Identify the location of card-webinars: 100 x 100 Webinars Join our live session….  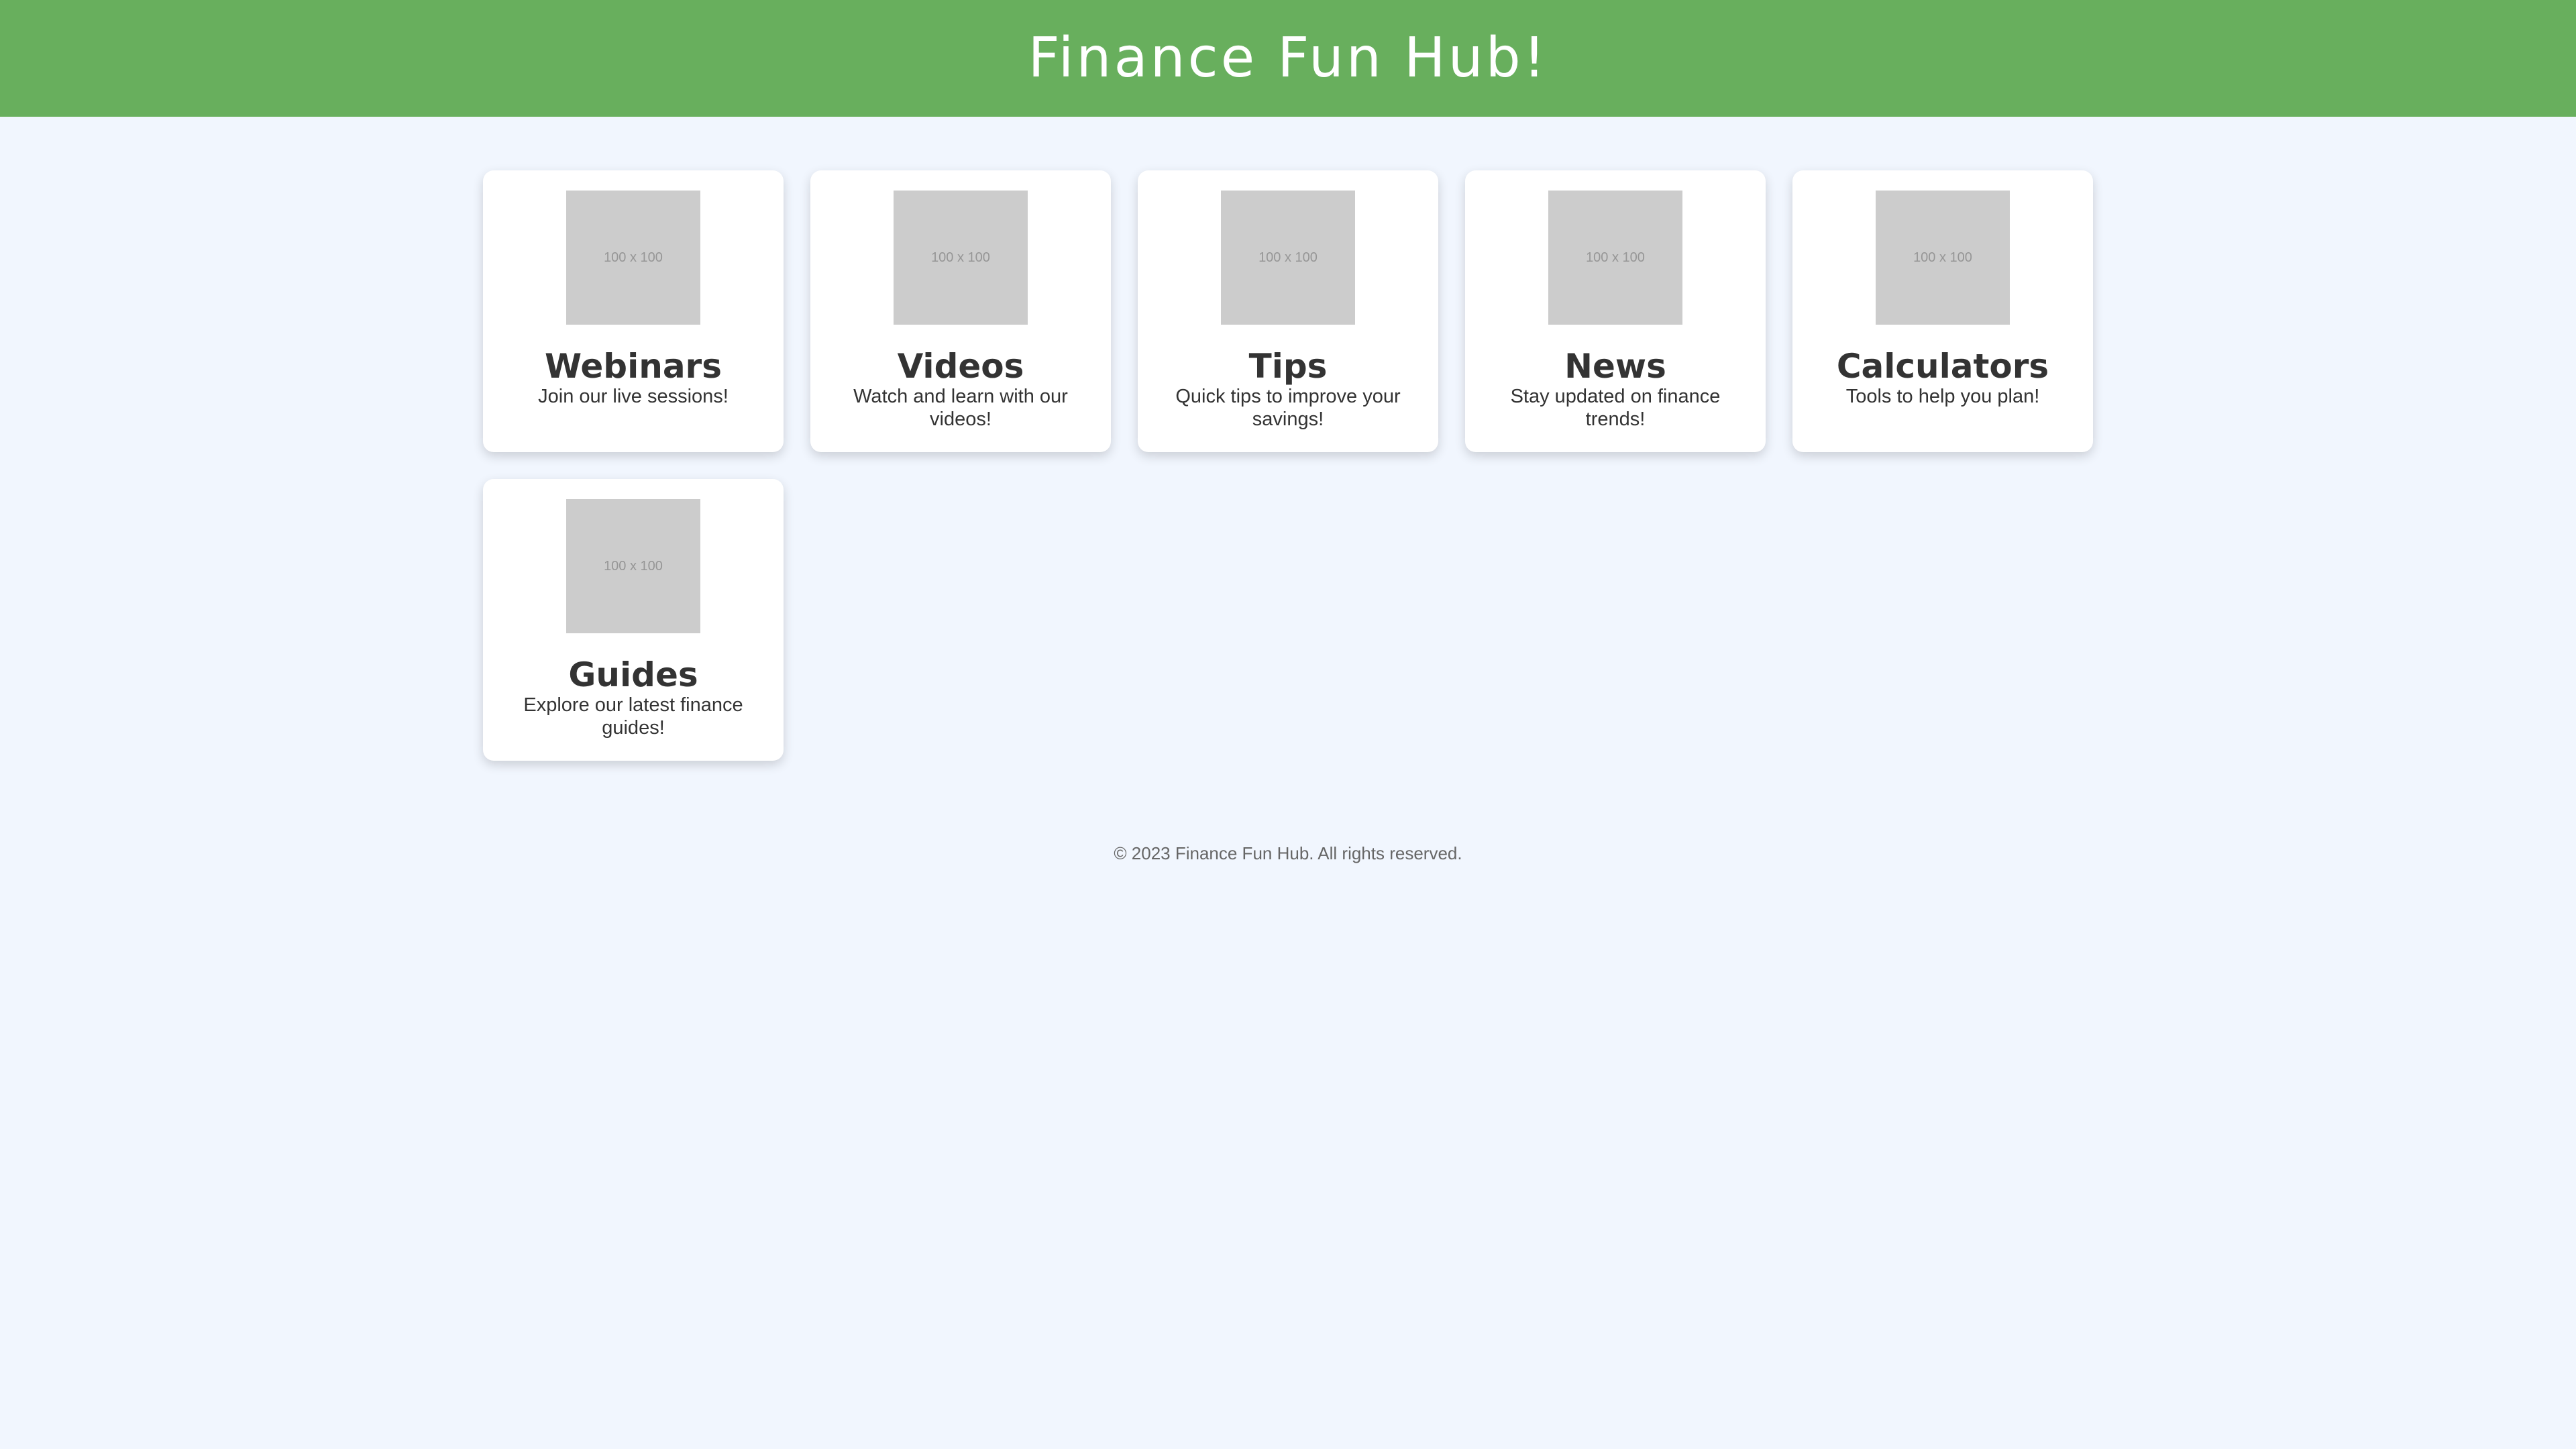
(633, 311).